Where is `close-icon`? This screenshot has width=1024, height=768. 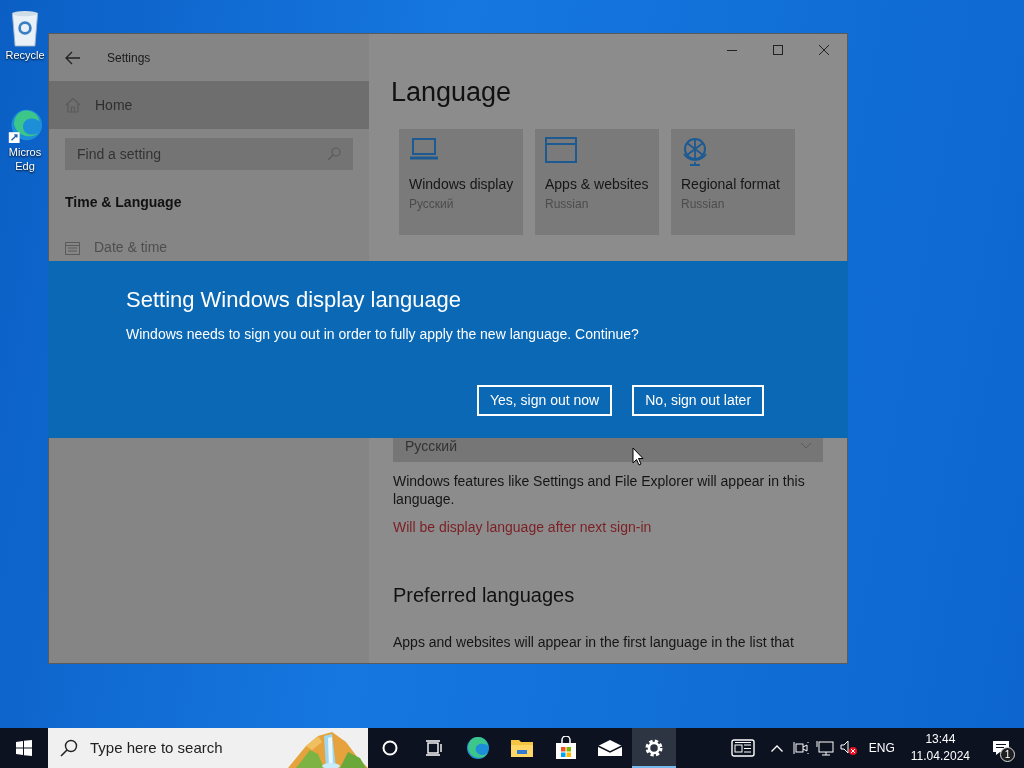 close-icon is located at coordinates (824, 50).